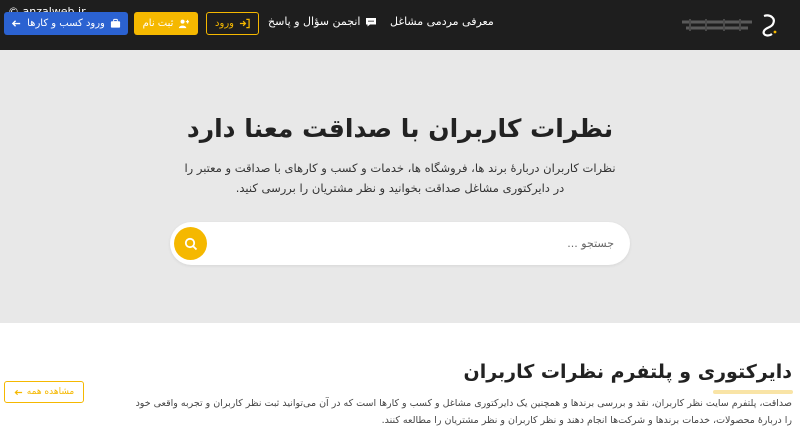 The image size is (800, 427). Describe the element at coordinates (420, 243) in the screenshot. I see `search-input` at that location.